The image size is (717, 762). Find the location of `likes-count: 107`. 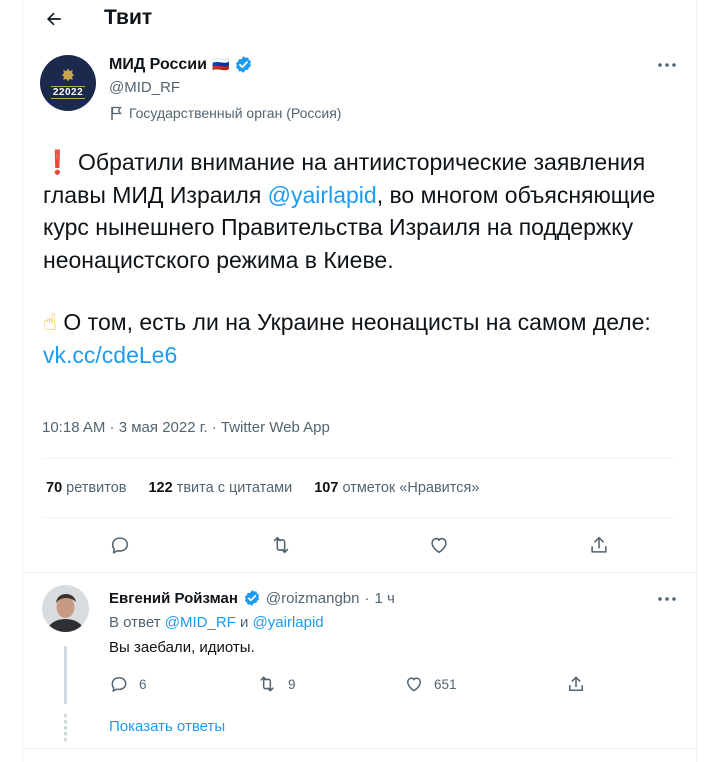

likes-count: 107 is located at coordinates (326, 488).